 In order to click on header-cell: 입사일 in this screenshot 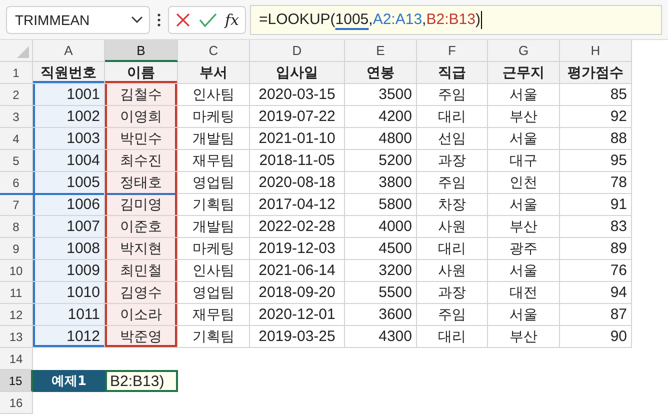, I will do `click(297, 73)`.